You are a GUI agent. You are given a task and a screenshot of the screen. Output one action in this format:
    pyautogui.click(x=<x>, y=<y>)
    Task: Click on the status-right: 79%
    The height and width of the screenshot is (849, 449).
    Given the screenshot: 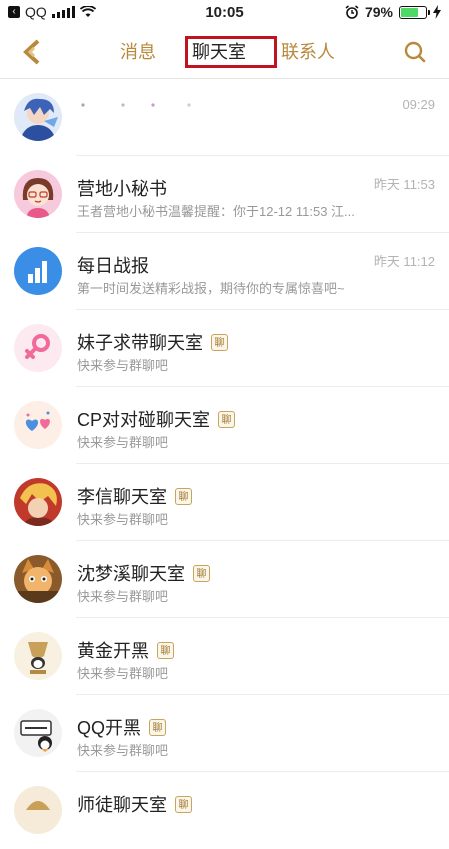 What is the action you would take?
    pyautogui.click(x=393, y=12)
    